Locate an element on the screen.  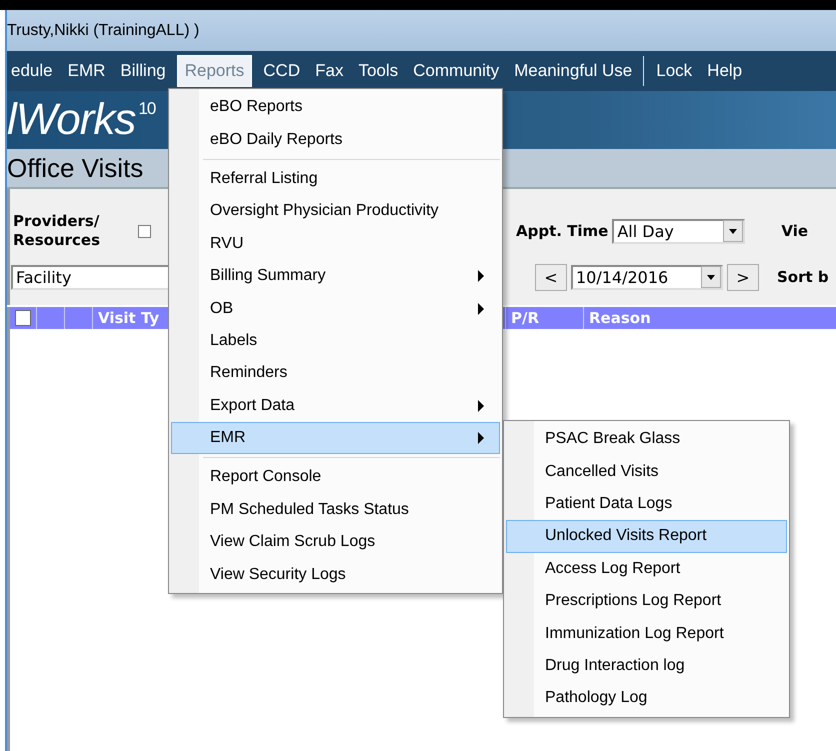
menu-bar-item: Fax is located at coordinates (329, 71).